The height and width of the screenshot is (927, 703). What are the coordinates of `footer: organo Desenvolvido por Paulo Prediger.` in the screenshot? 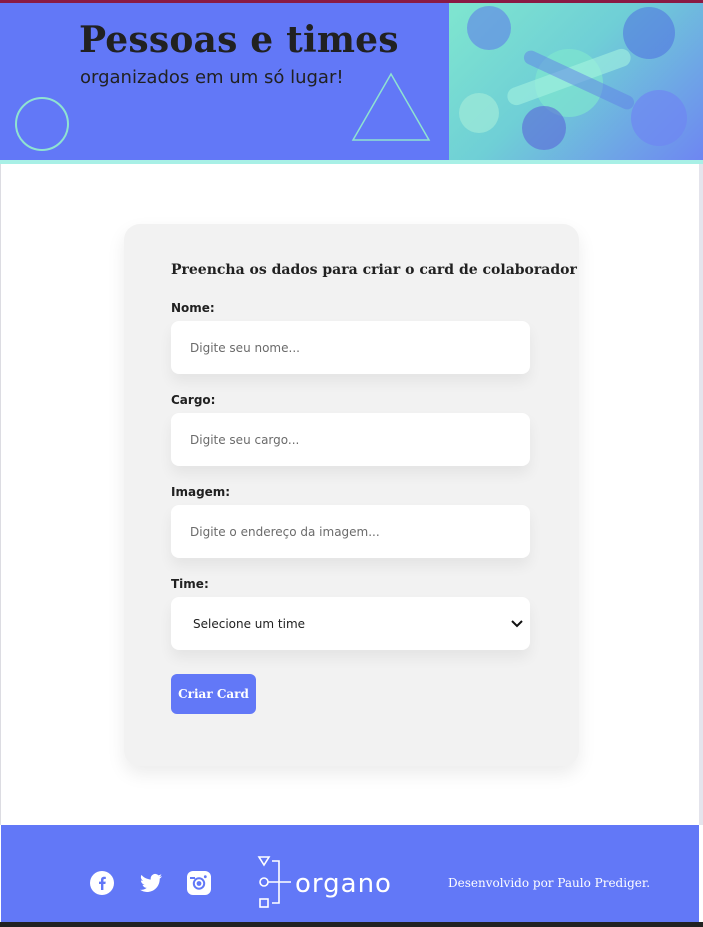 It's located at (350, 873).